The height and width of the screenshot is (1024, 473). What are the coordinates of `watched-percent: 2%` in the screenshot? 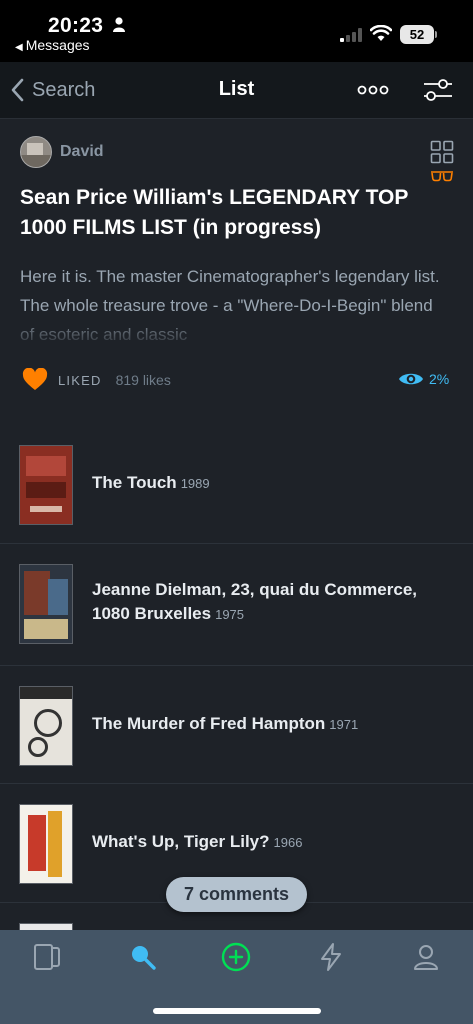 It's located at (439, 379).